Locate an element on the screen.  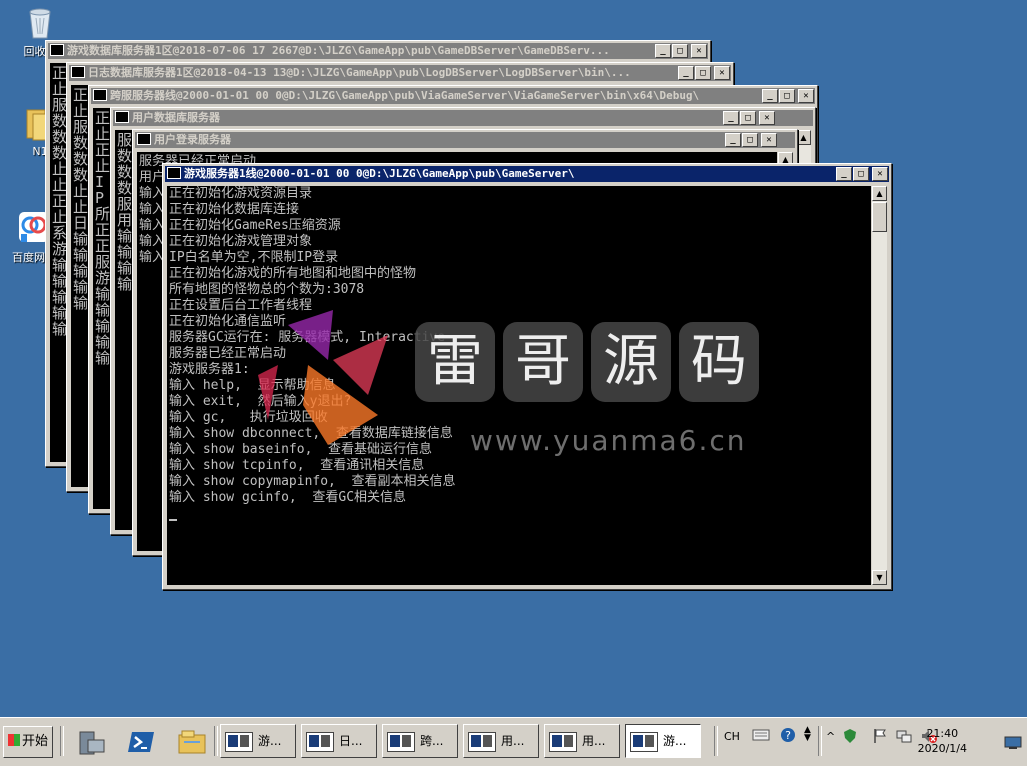
console-line: 正止正止IP所正正服游输输输输输 is located at coordinates (103, 238).